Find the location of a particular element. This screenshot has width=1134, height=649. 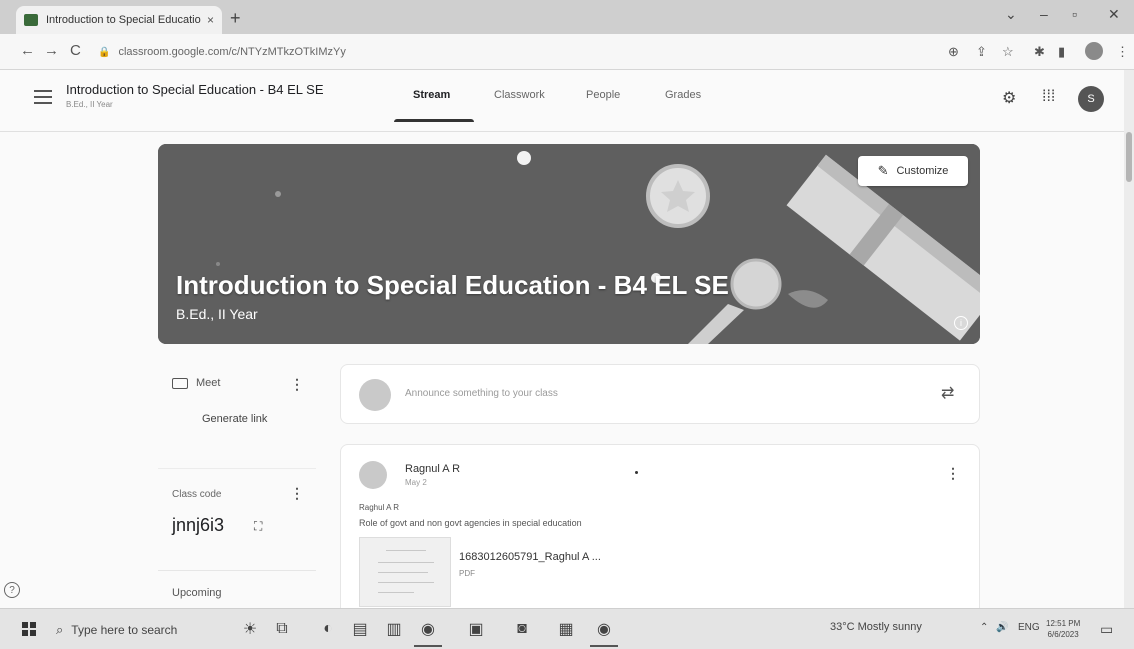

author-avatar is located at coordinates (373, 475).